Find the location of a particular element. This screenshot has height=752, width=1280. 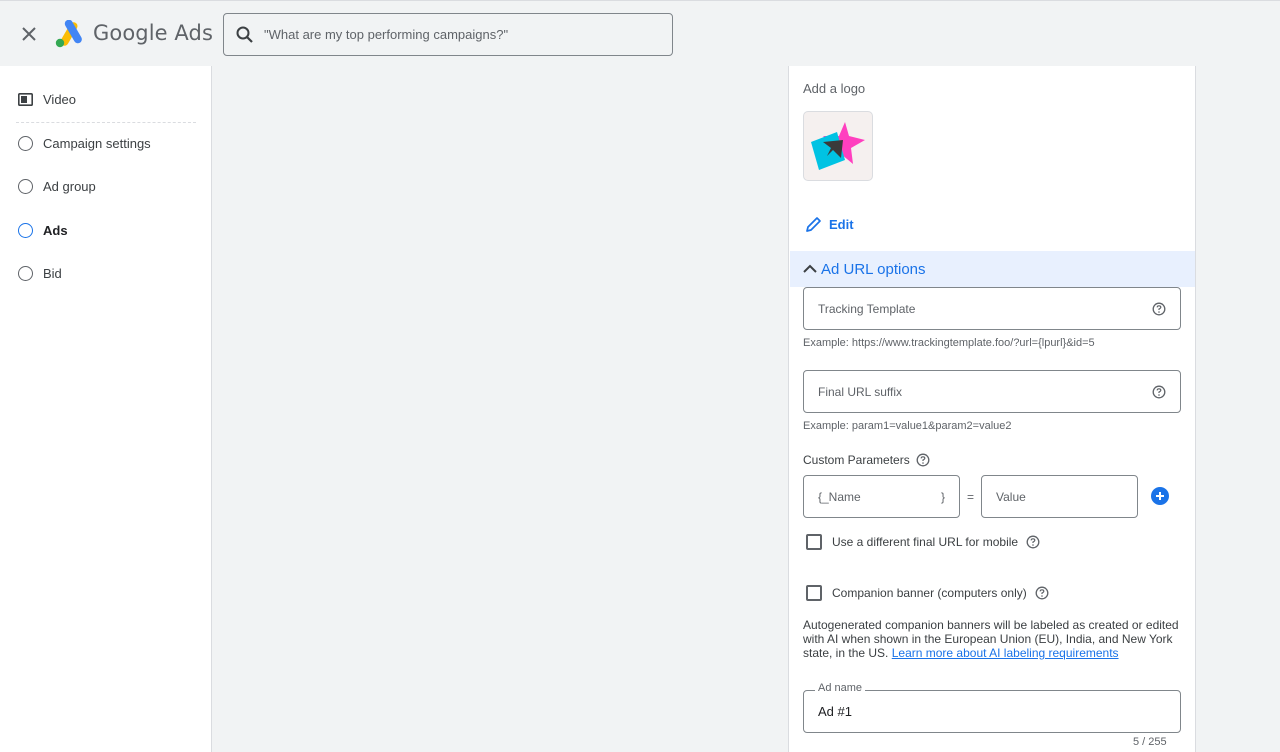

add-parameter-button is located at coordinates (1160, 496).